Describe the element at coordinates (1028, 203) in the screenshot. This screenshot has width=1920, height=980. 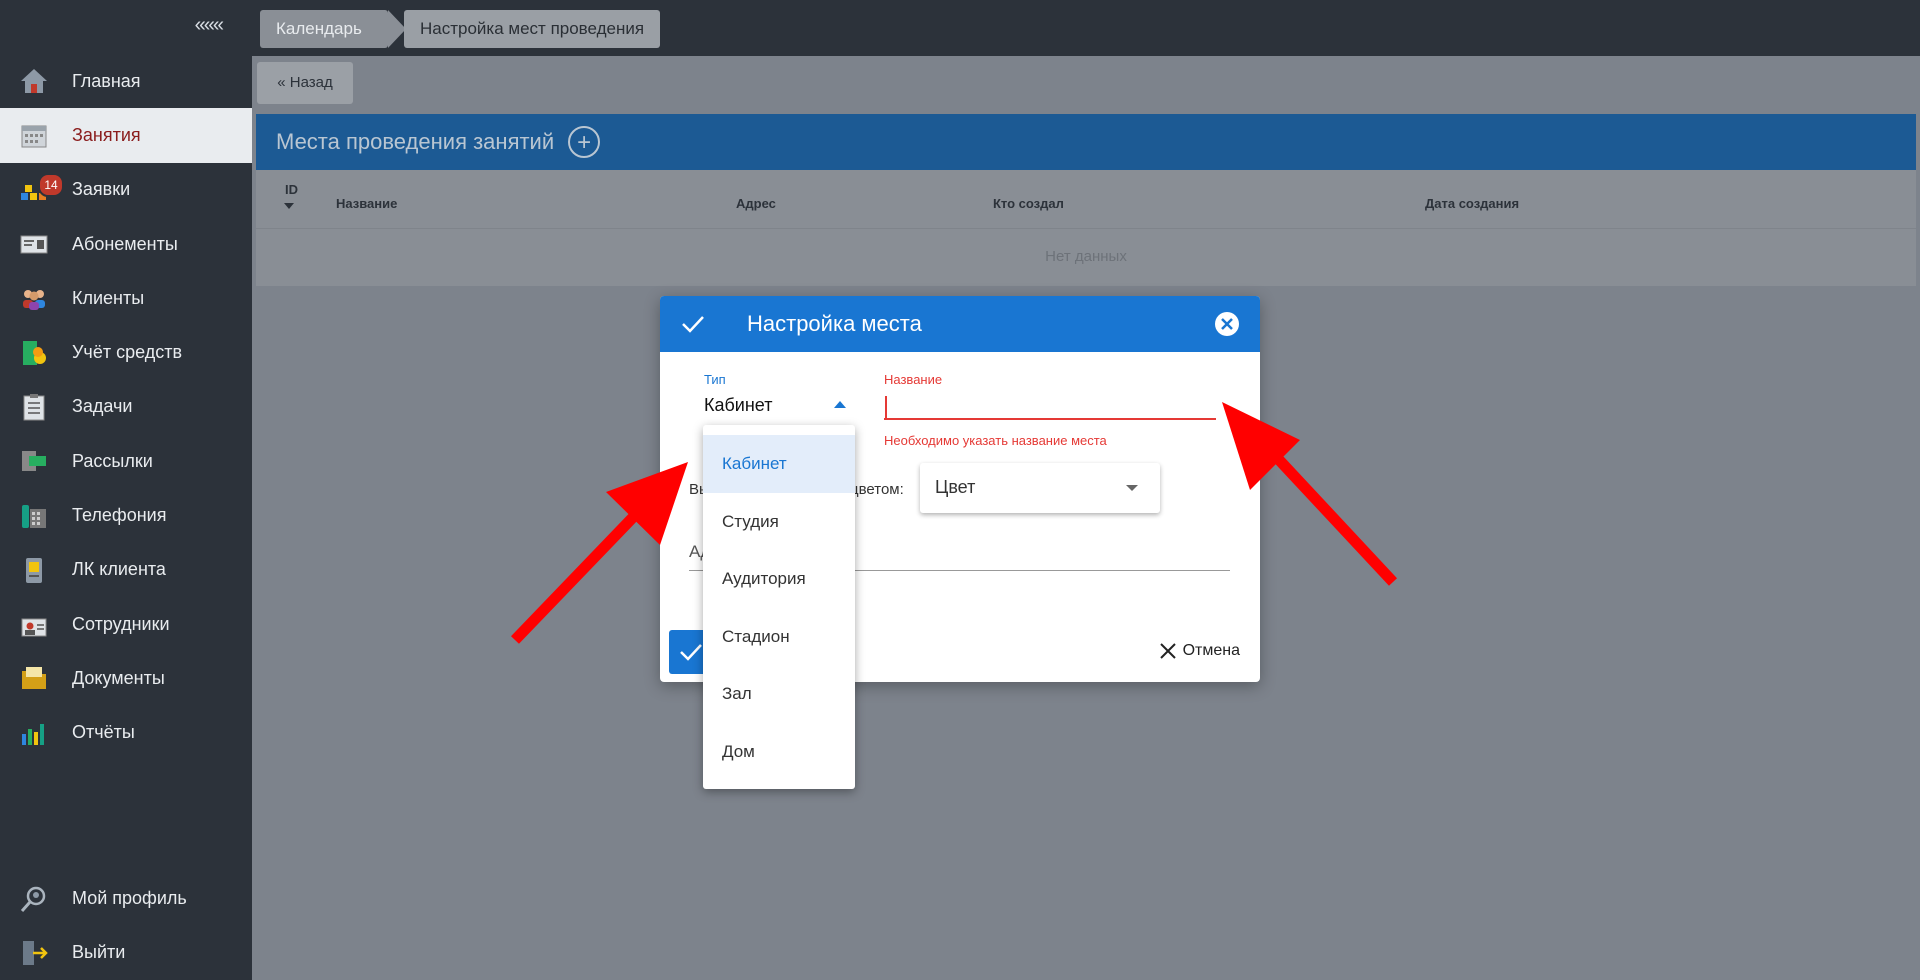
I see `column-created-by: Кто создал` at that location.